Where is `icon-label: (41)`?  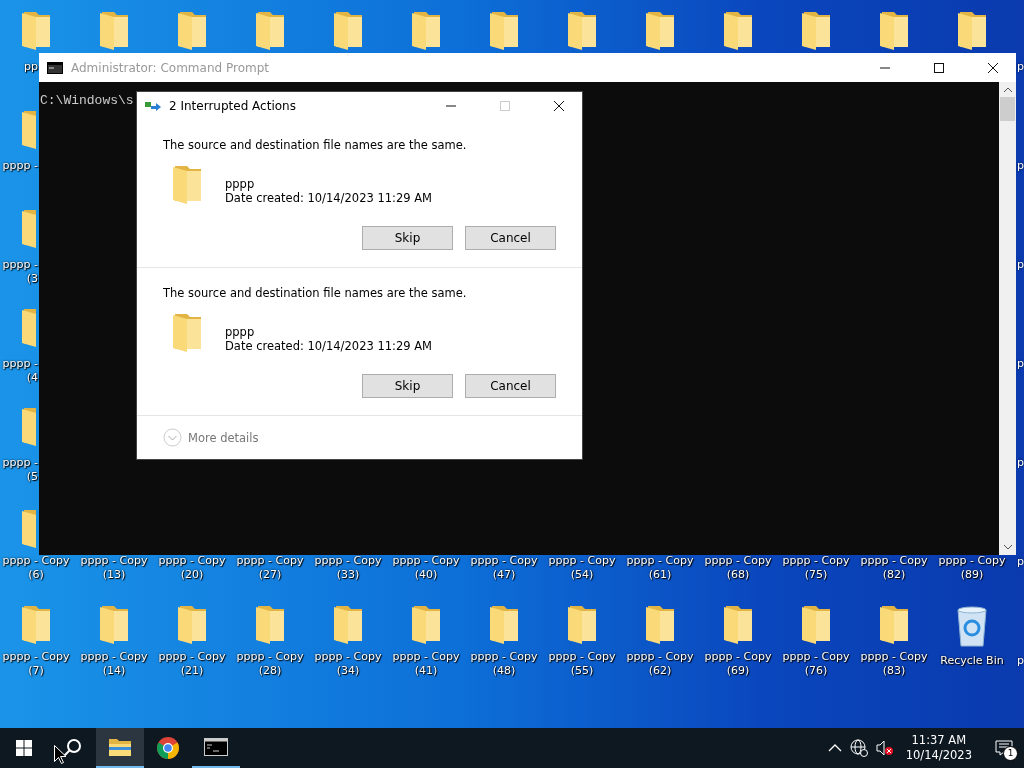
icon-label: (41) is located at coordinates (426, 671).